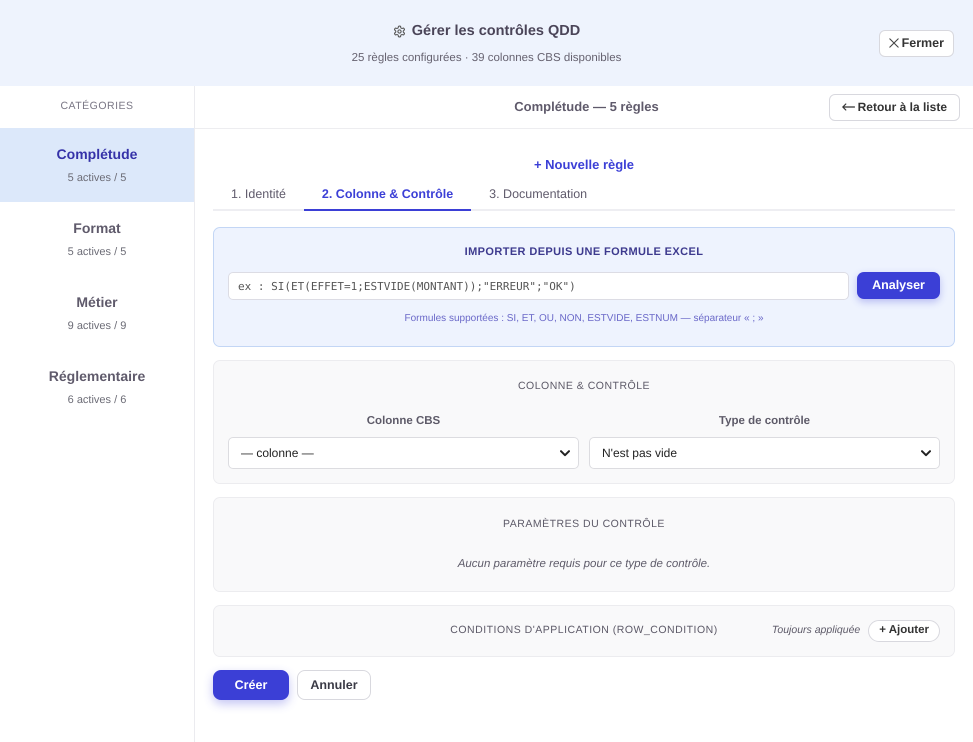 The width and height of the screenshot is (973, 742). What do you see at coordinates (97, 301) in the screenshot?
I see `category-name: Métier` at bounding box center [97, 301].